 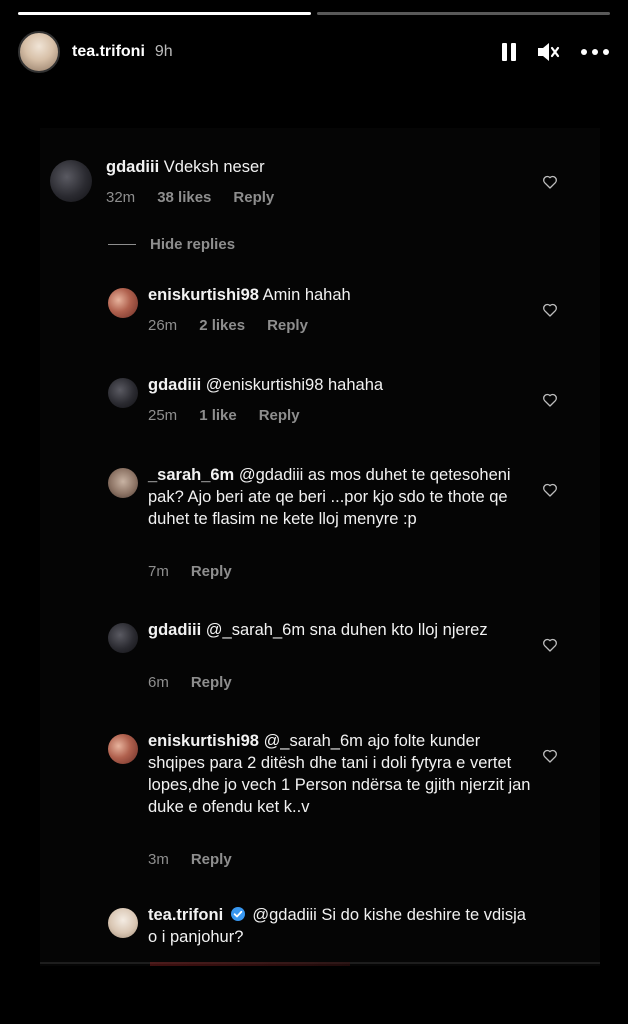 I want to click on hide-replies-label: Hide replies, so click(x=192, y=244).